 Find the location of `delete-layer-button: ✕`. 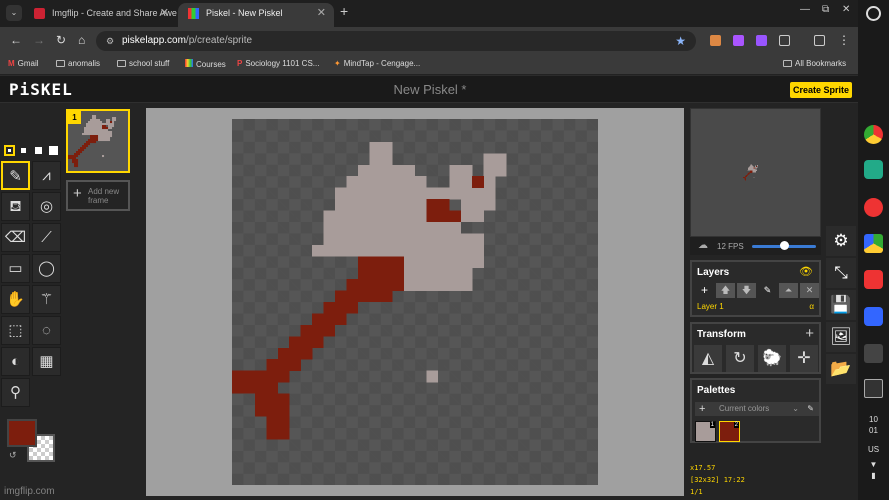

delete-layer-button: ✕ is located at coordinates (809, 290).